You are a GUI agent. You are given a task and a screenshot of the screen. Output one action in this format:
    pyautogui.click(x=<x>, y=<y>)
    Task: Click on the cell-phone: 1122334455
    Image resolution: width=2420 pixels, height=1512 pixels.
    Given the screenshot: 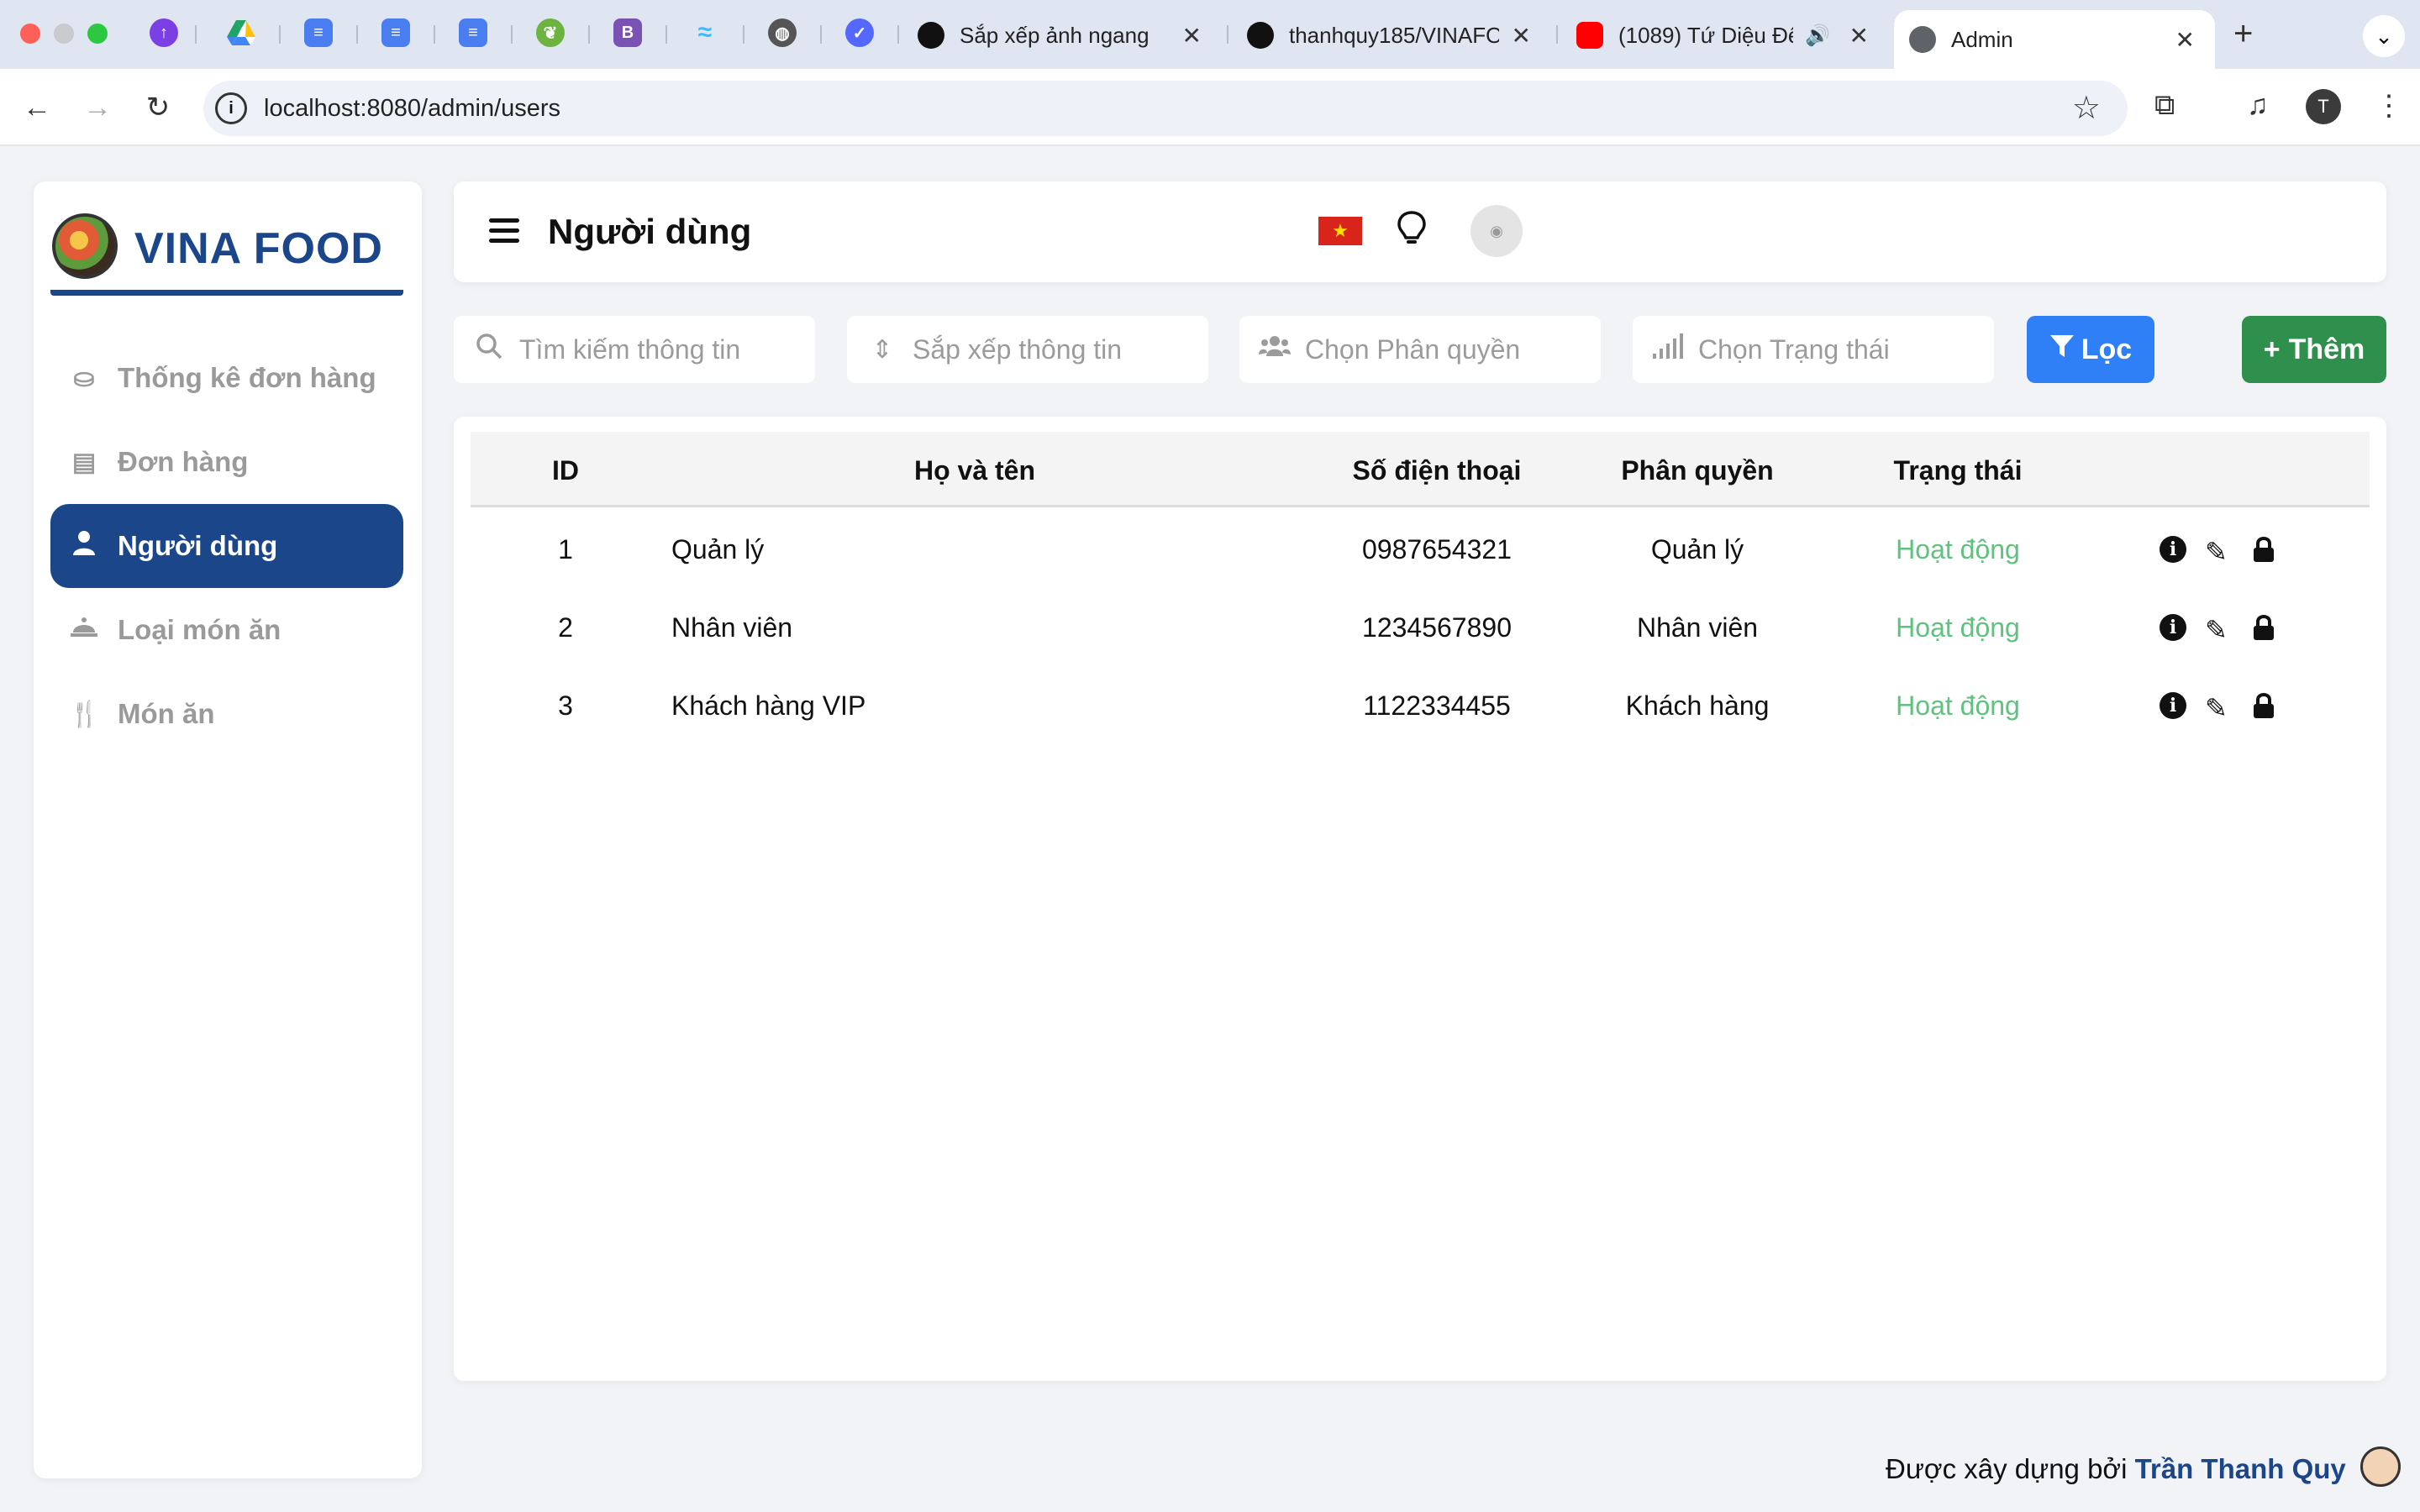 What is the action you would take?
    pyautogui.click(x=1437, y=705)
    